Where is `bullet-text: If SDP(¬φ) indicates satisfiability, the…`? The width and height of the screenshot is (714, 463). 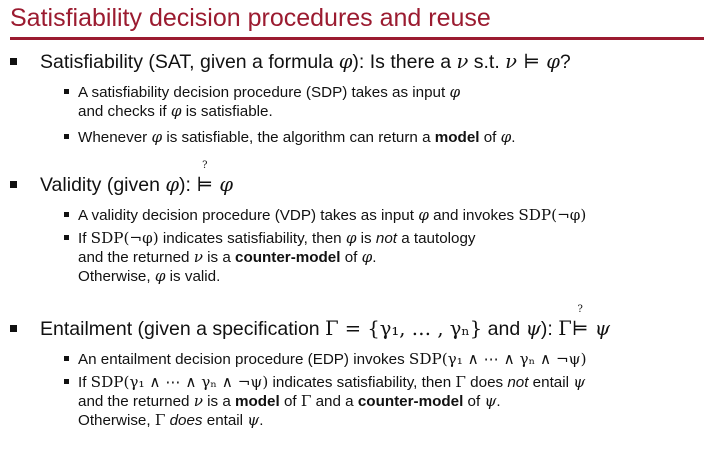 bullet-text: If SDP(¬φ) indicates satisfiability, the… is located at coordinates (277, 257).